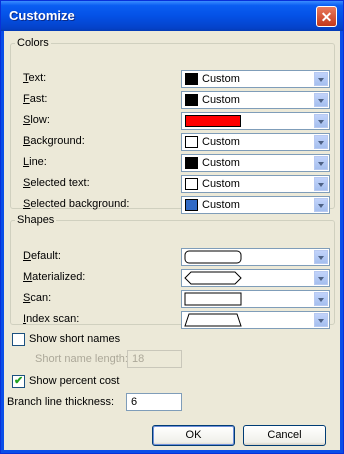 This screenshot has width=344, height=454. What do you see at coordinates (154, 402) in the screenshot?
I see `branch-line-thickness-input: 6` at bounding box center [154, 402].